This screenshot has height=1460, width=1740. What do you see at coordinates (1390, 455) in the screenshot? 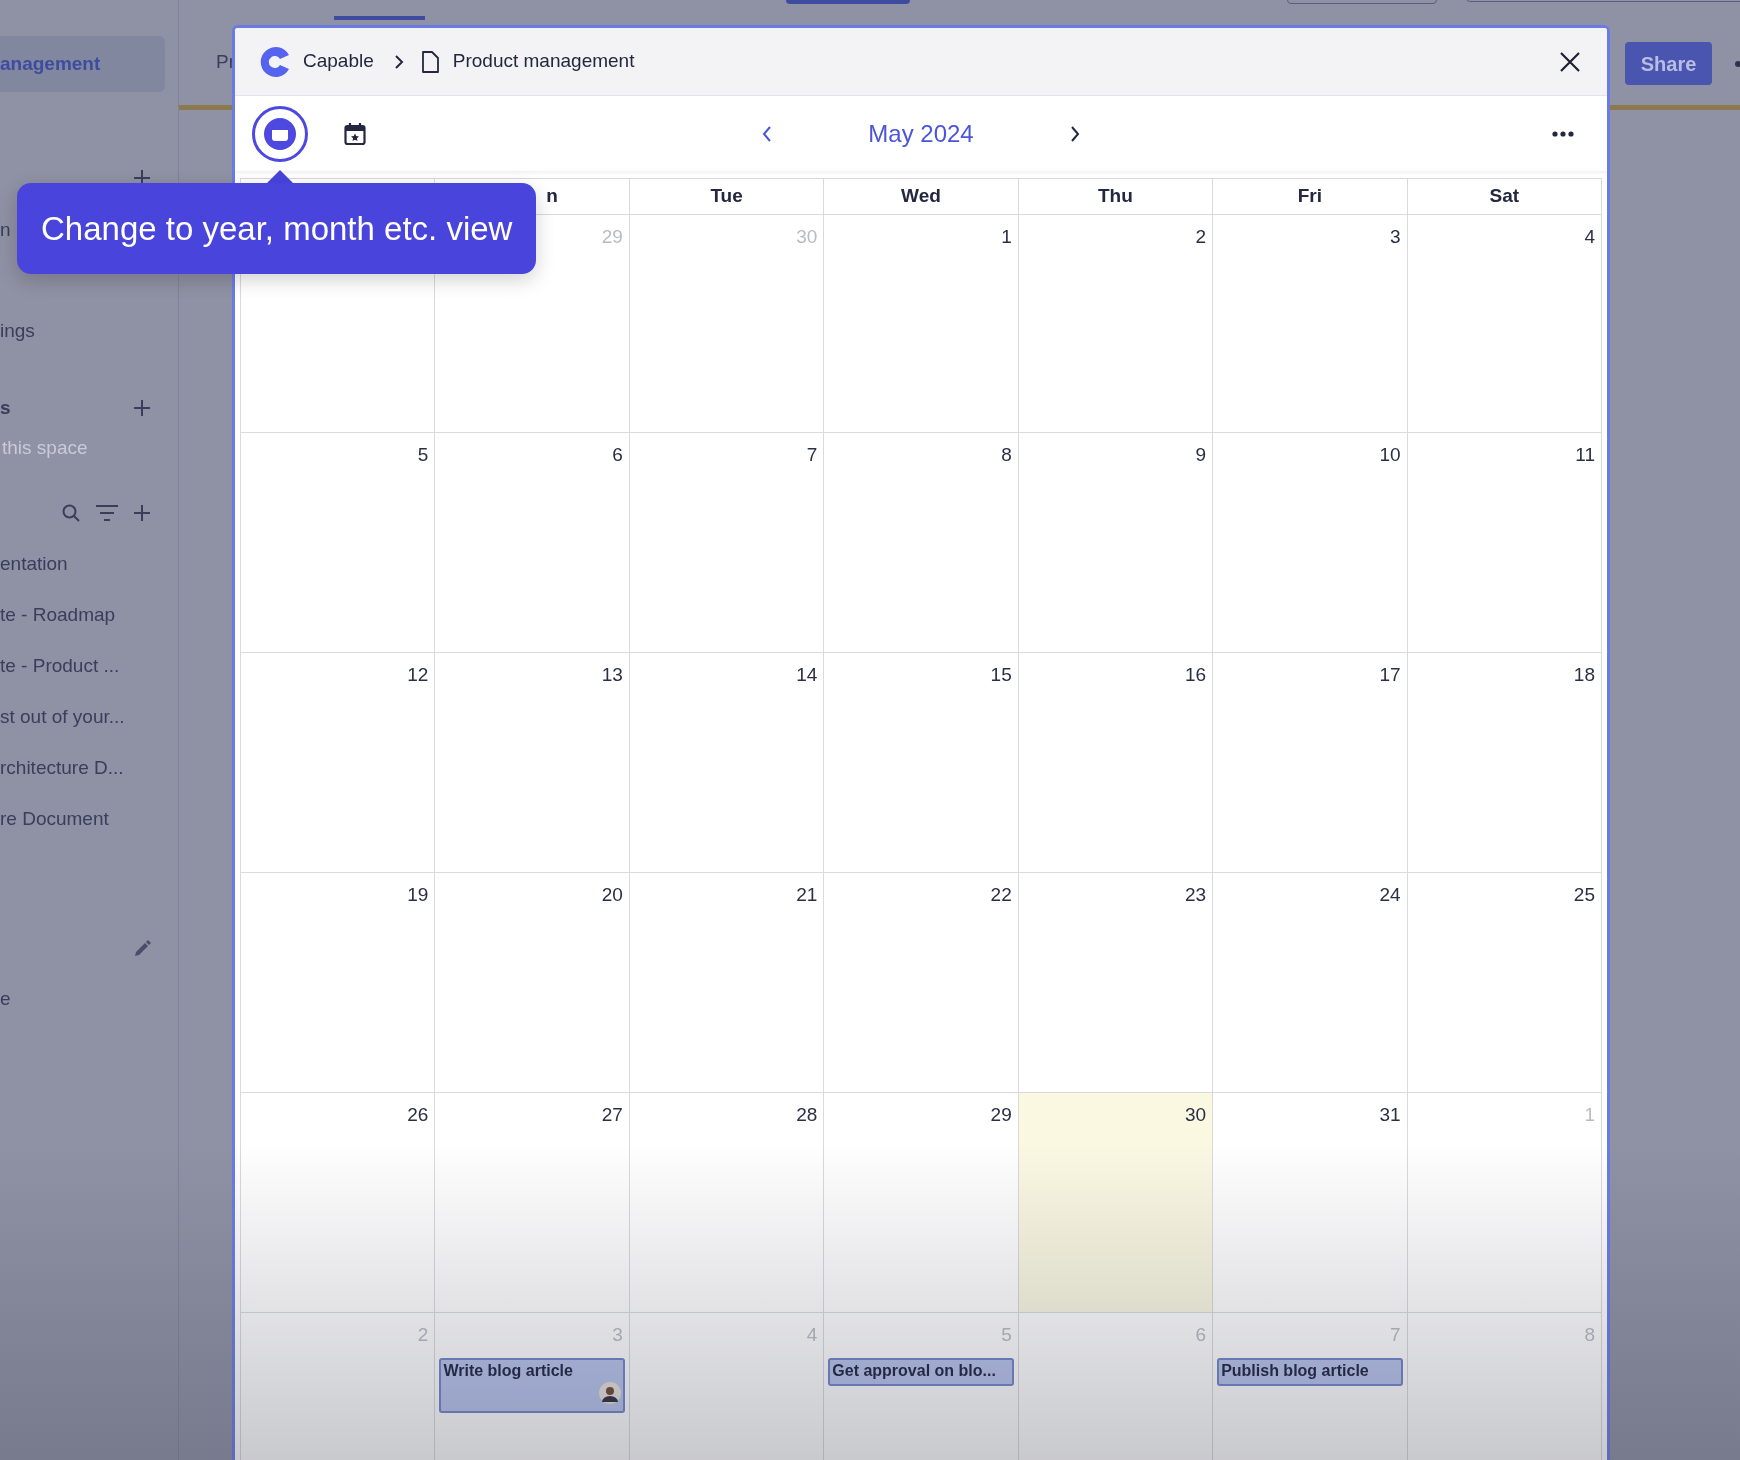
I see `day-number: 10` at bounding box center [1390, 455].